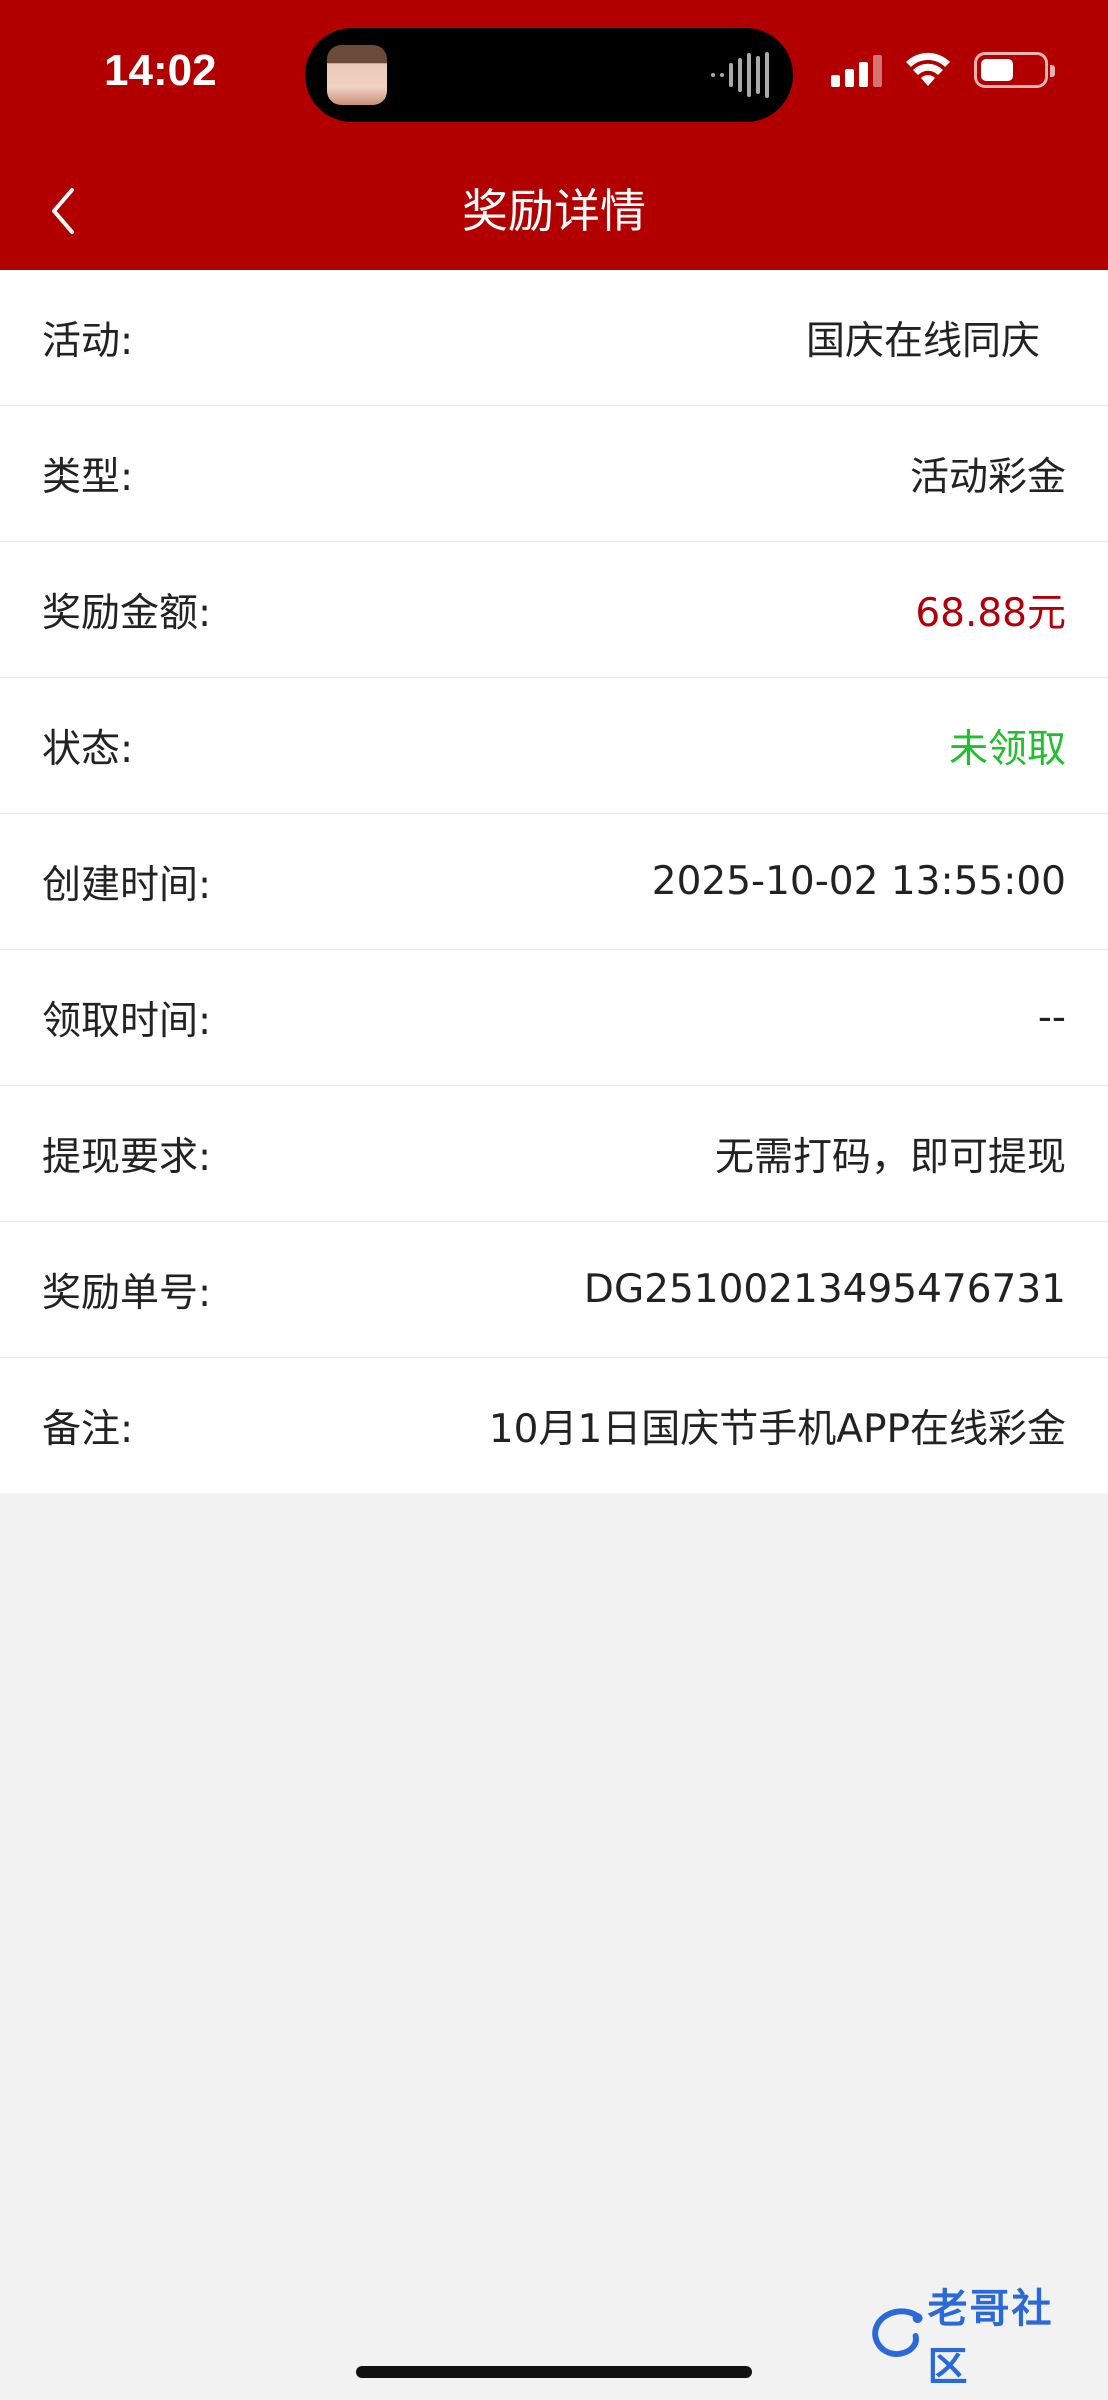 The width and height of the screenshot is (1108, 2400). I want to click on detail-row-claim-time: 领取时间: --, so click(554, 1018).